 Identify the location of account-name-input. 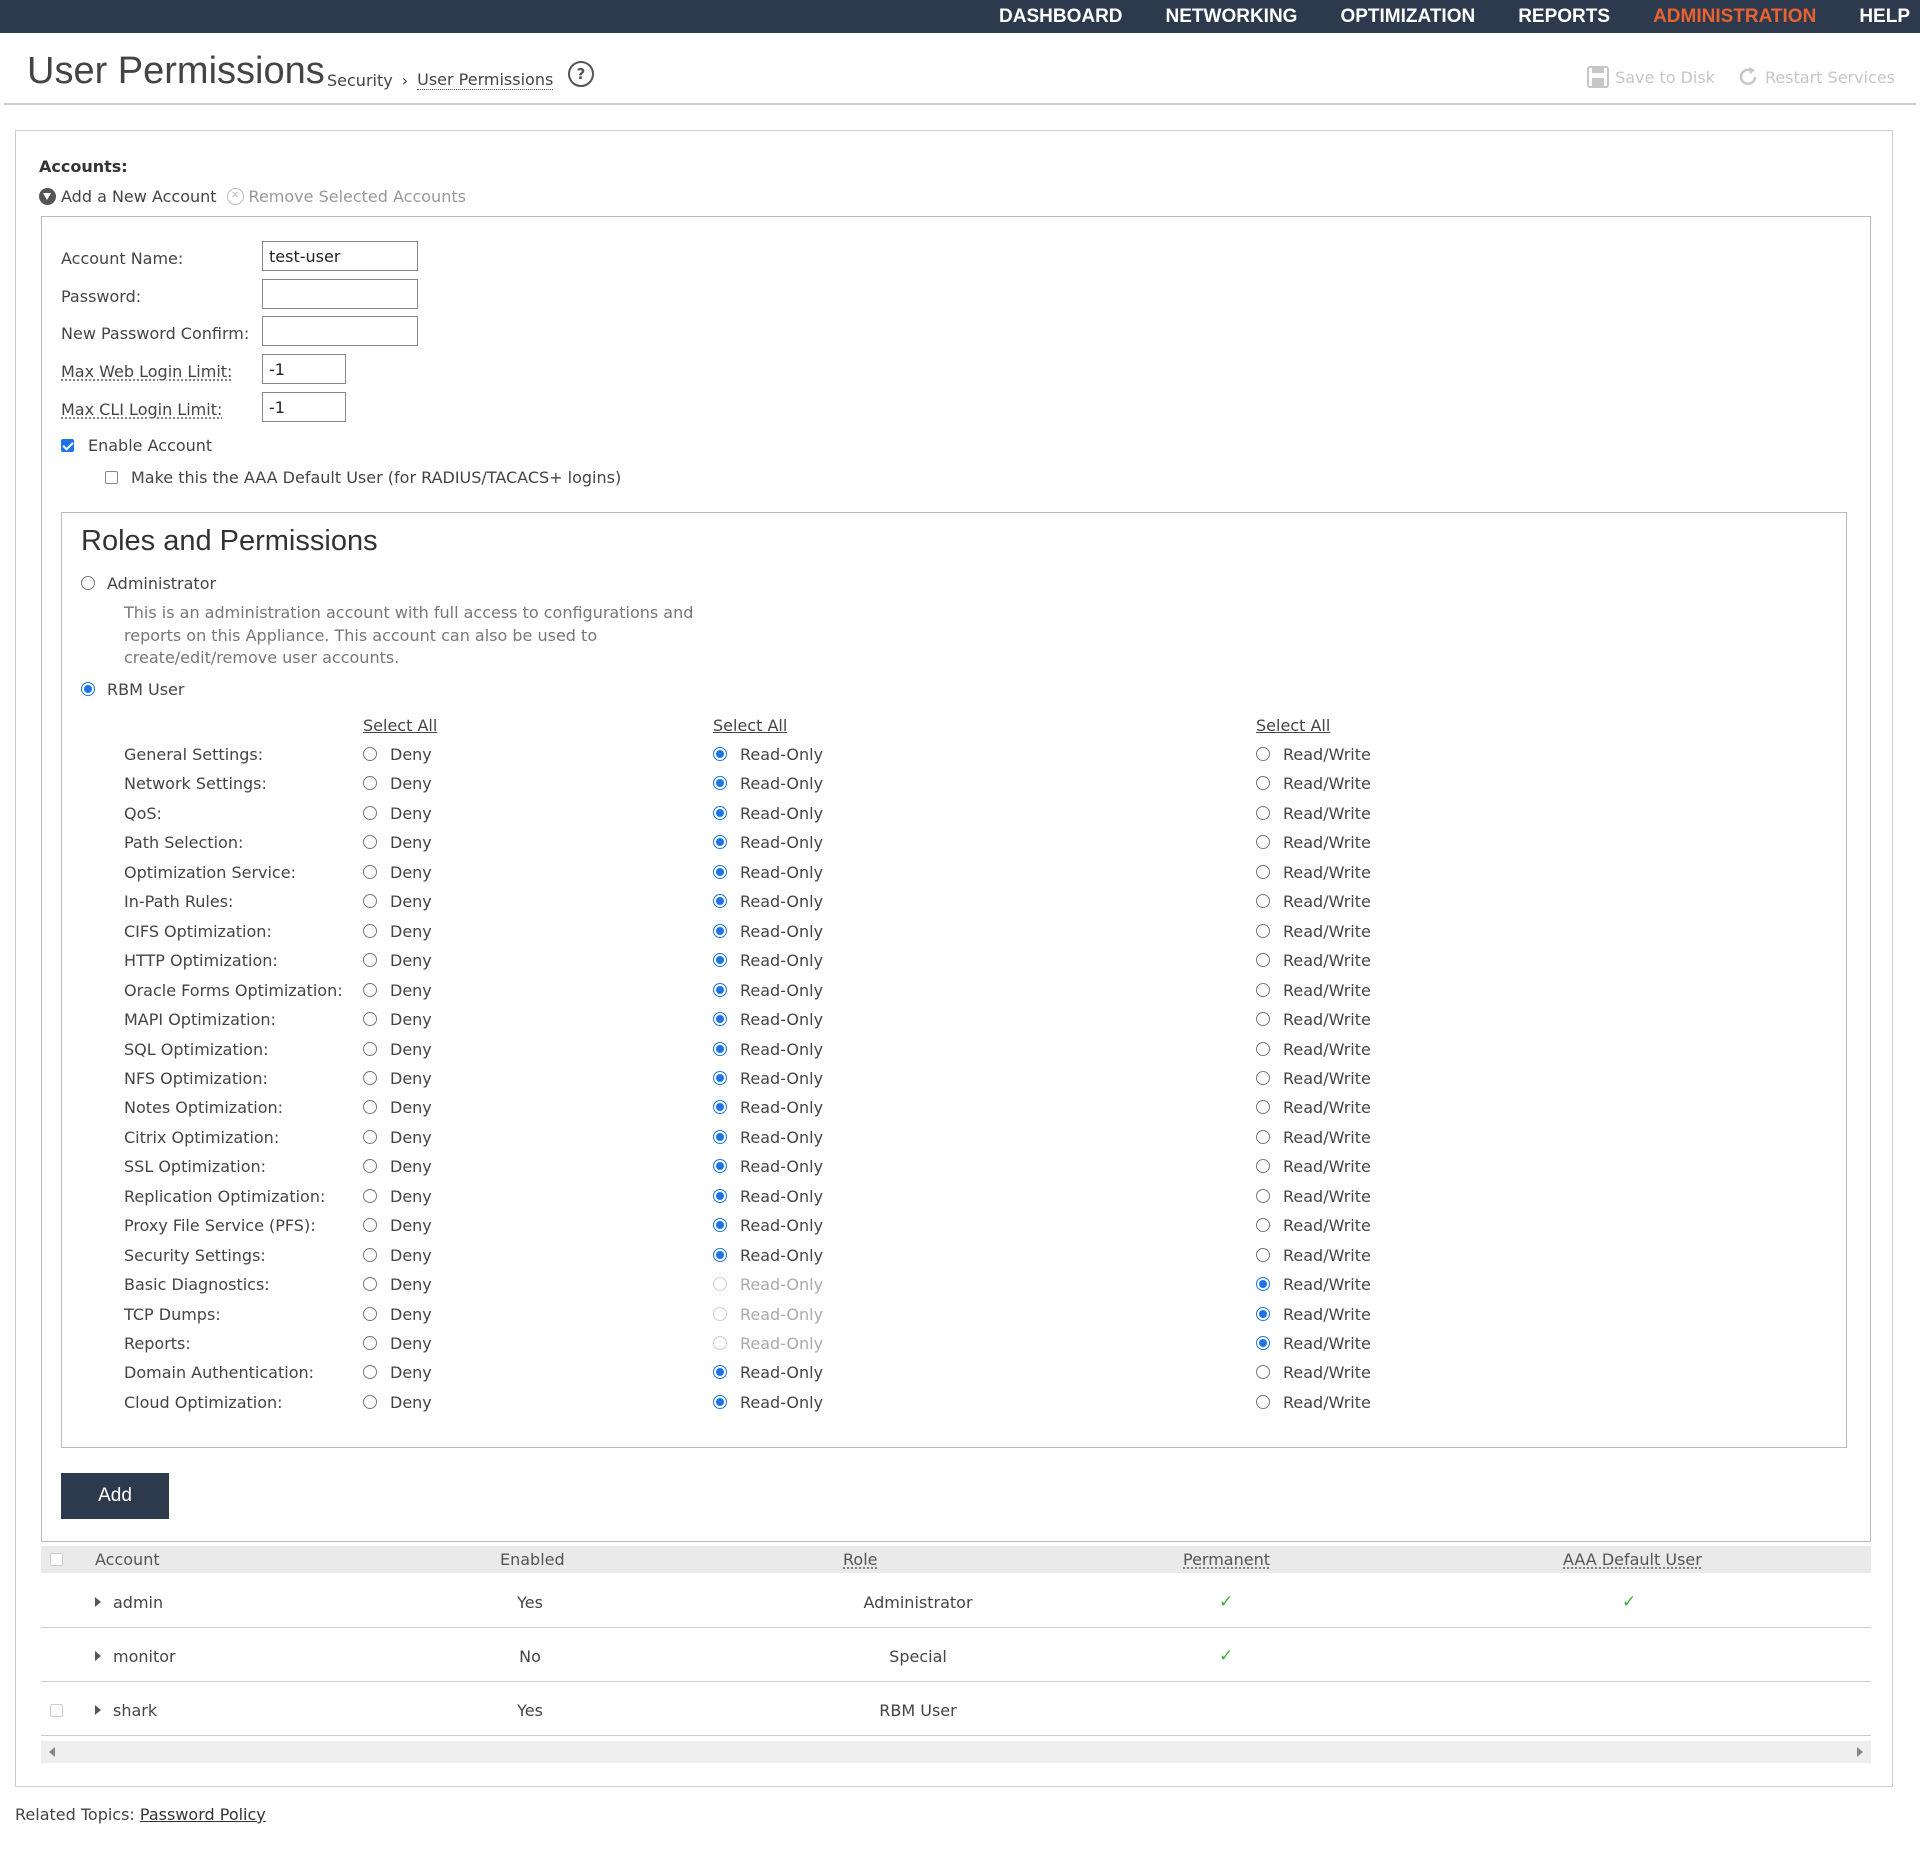
(340, 256).